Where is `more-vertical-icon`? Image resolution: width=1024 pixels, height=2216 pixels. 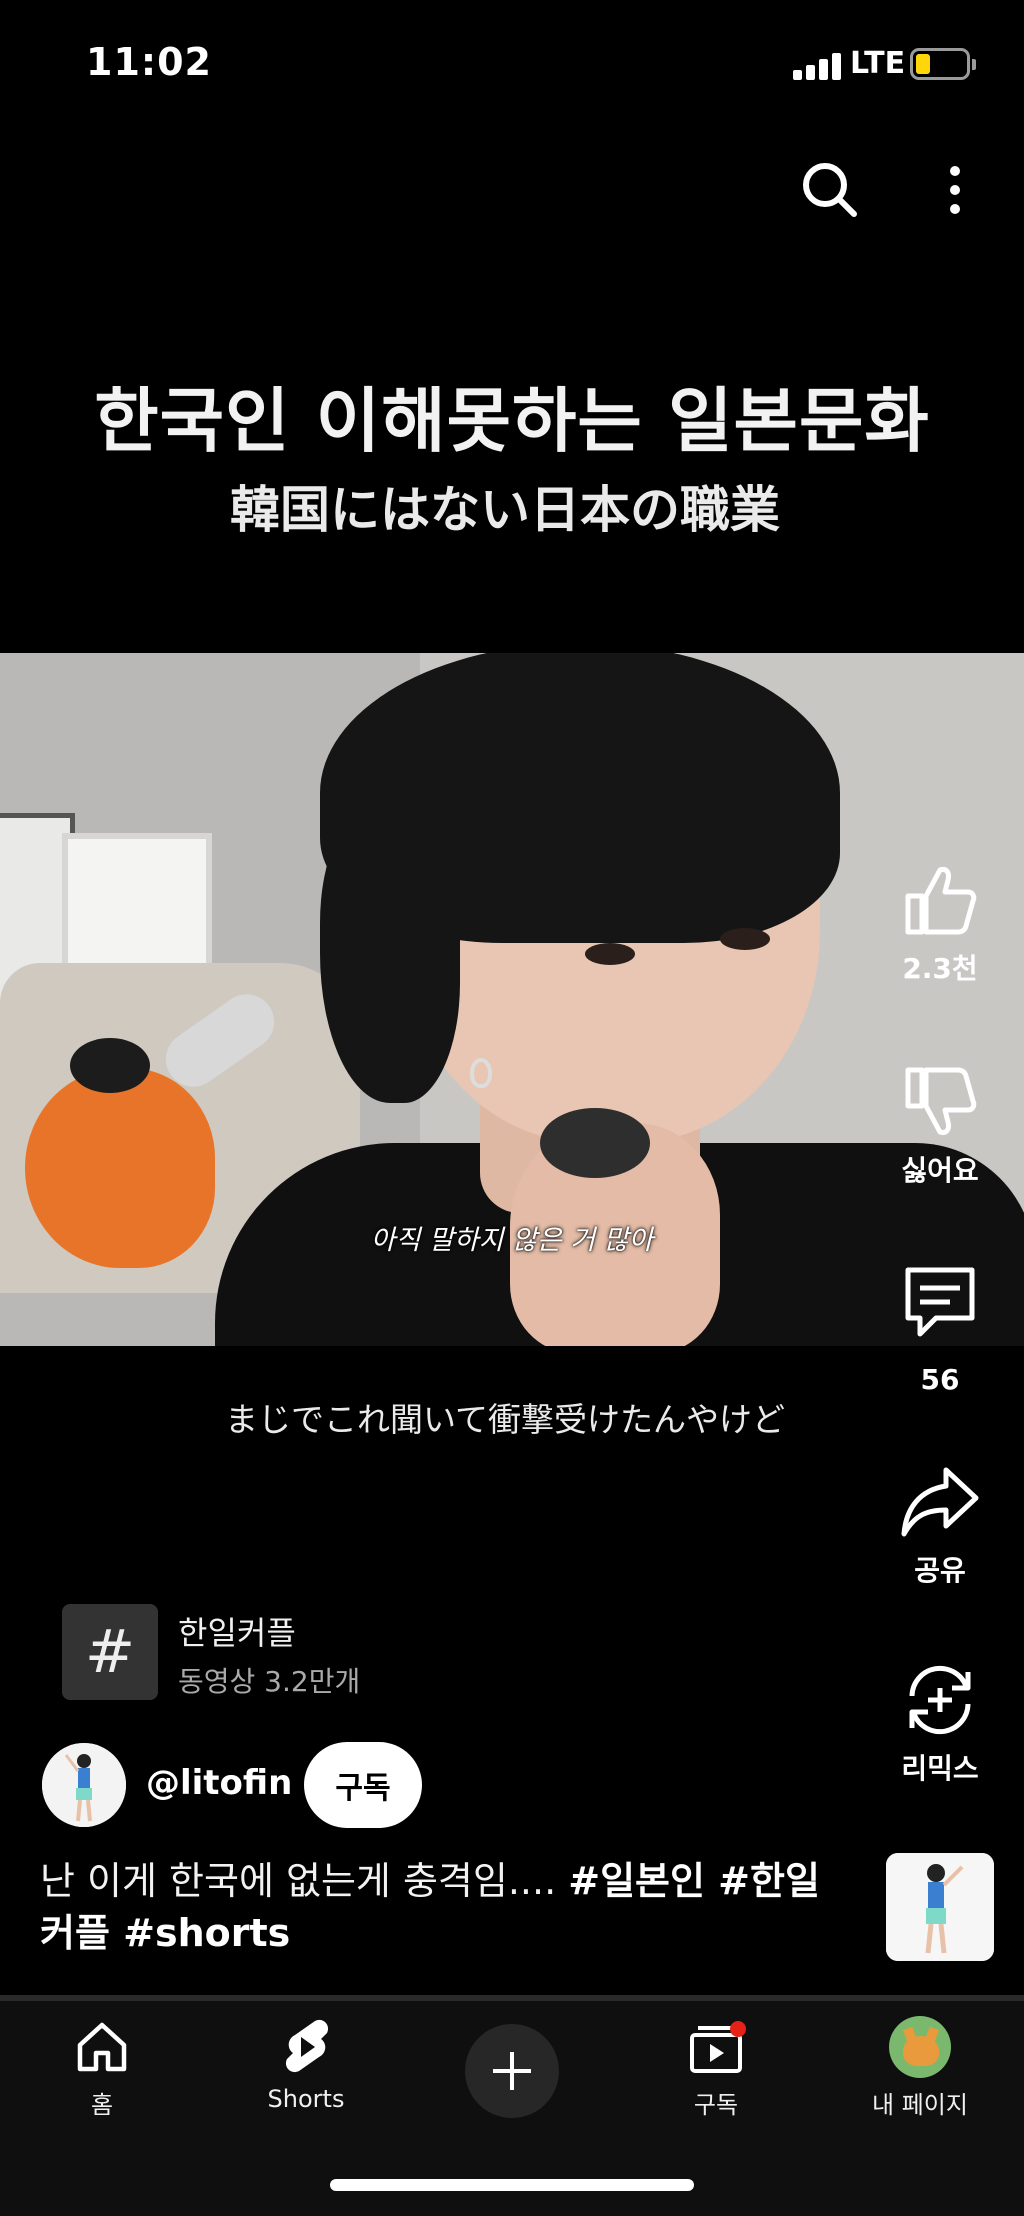
more-vertical-icon is located at coordinates (955, 190).